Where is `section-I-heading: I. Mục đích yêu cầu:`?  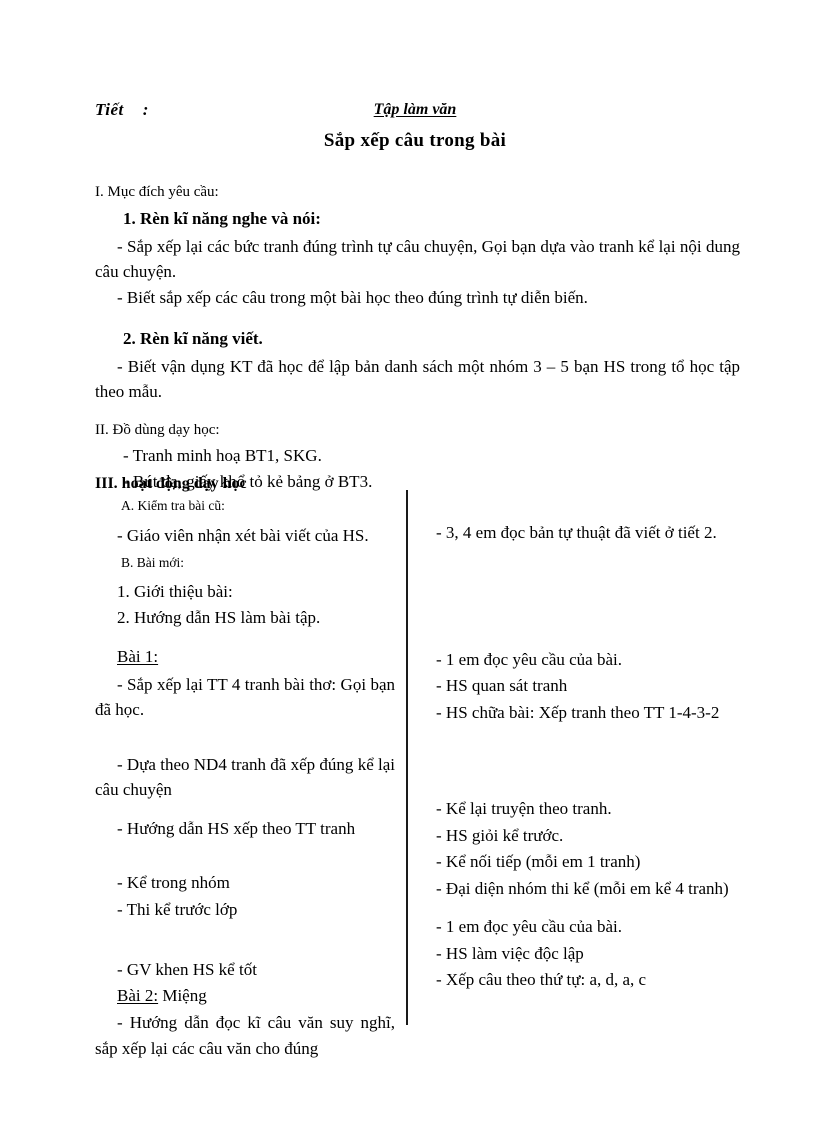 section-I-heading: I. Mục đích yêu cầu: is located at coordinates (157, 192).